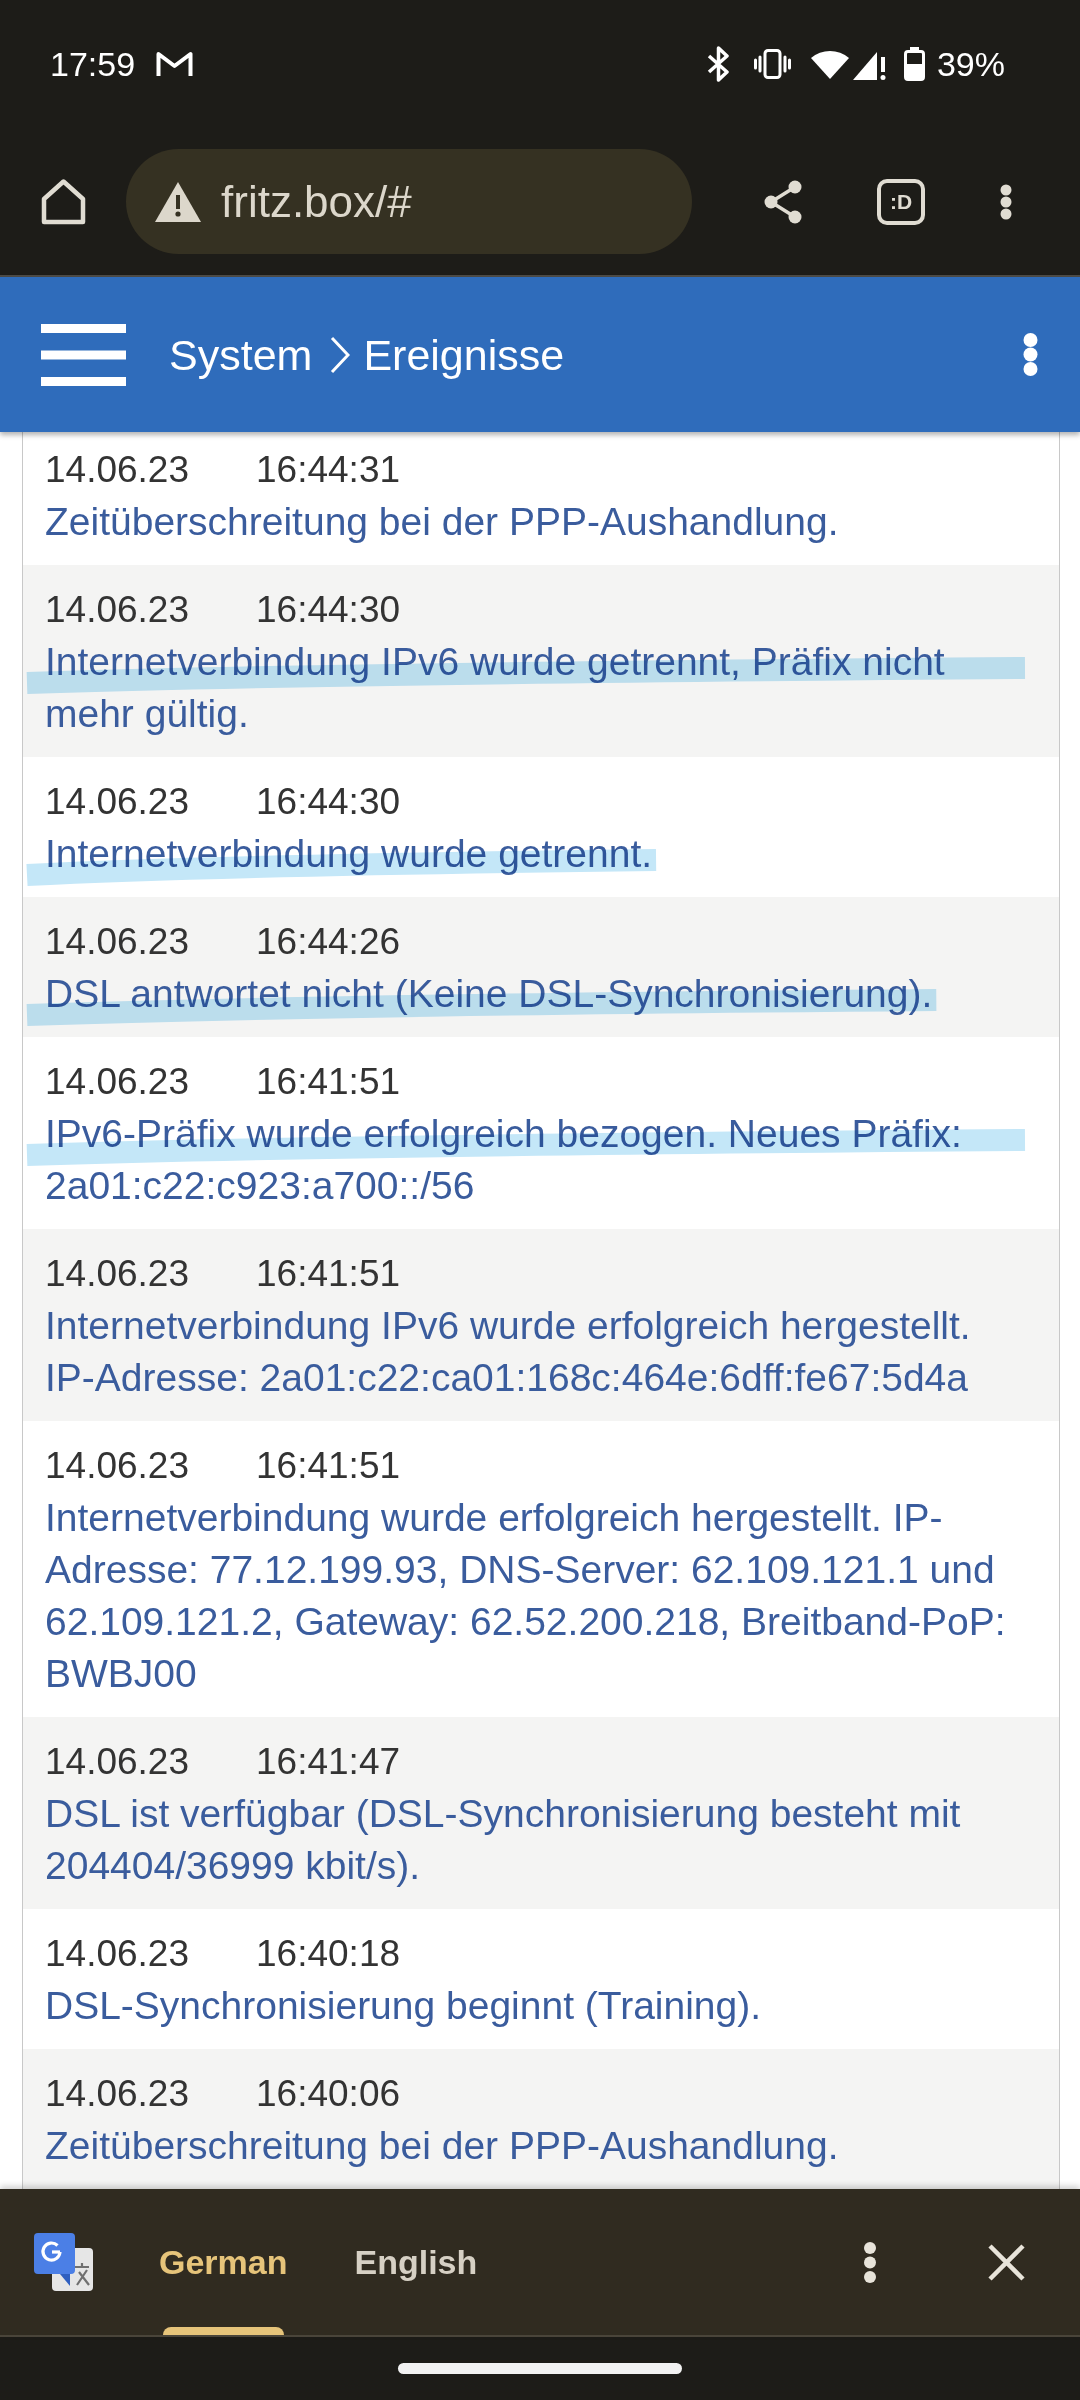  What do you see at coordinates (328, 1762) in the screenshot?
I see `event-time: 16:41:47` at bounding box center [328, 1762].